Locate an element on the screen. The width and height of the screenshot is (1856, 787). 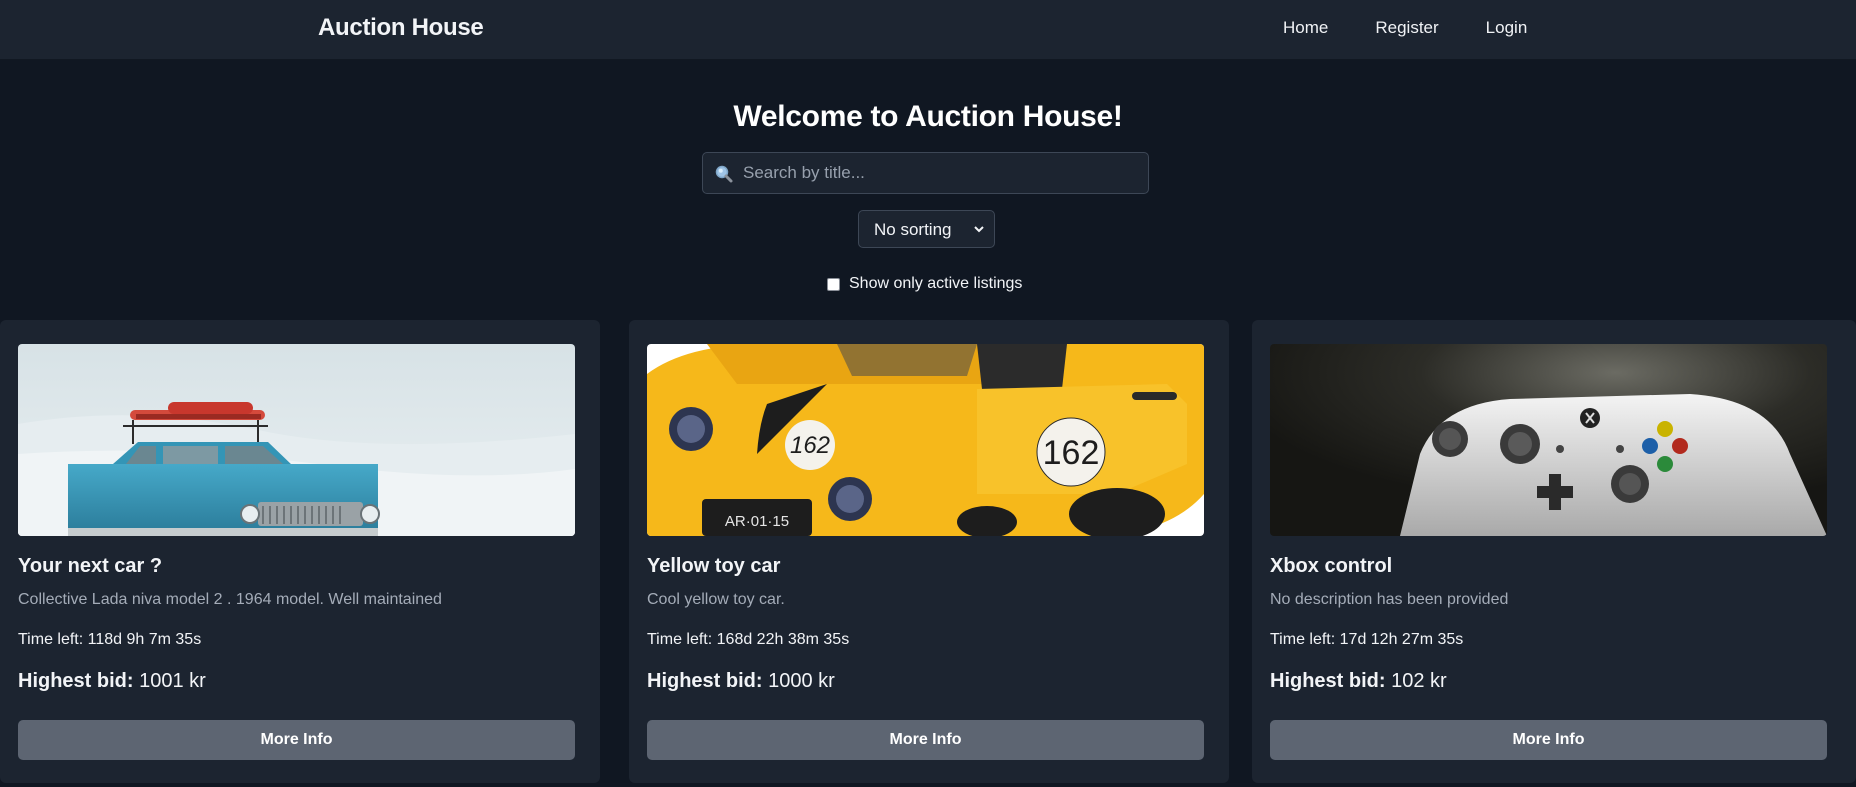
sort-selected-value: No sorting is located at coordinates (913, 229).